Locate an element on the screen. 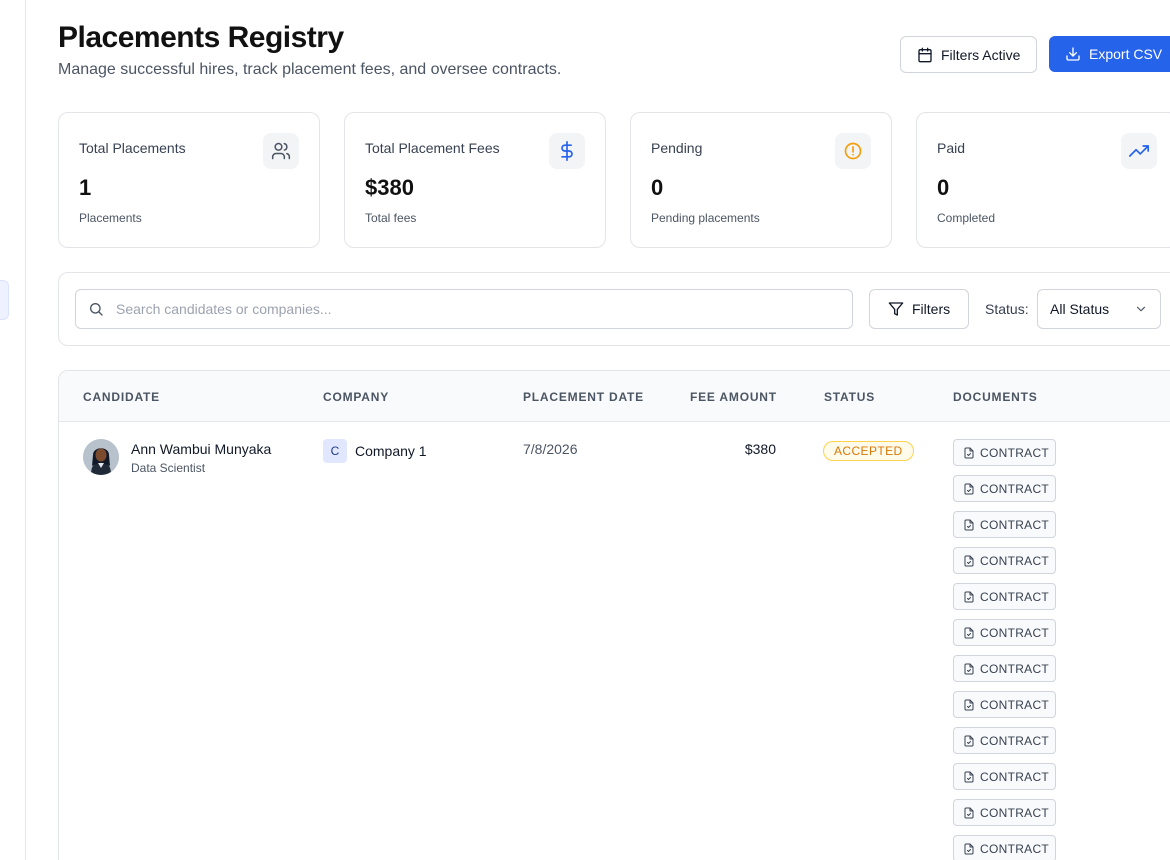  page-title: Placements Registry is located at coordinates (201, 37).